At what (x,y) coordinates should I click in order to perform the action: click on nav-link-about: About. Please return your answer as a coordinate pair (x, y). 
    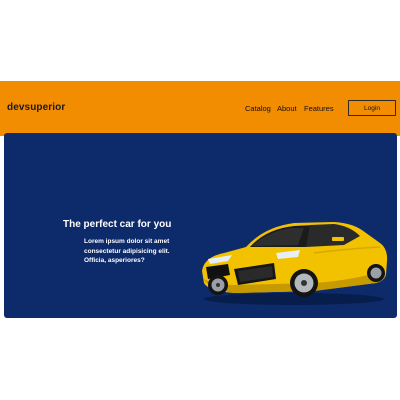
    Looking at the image, I should click on (287, 108).